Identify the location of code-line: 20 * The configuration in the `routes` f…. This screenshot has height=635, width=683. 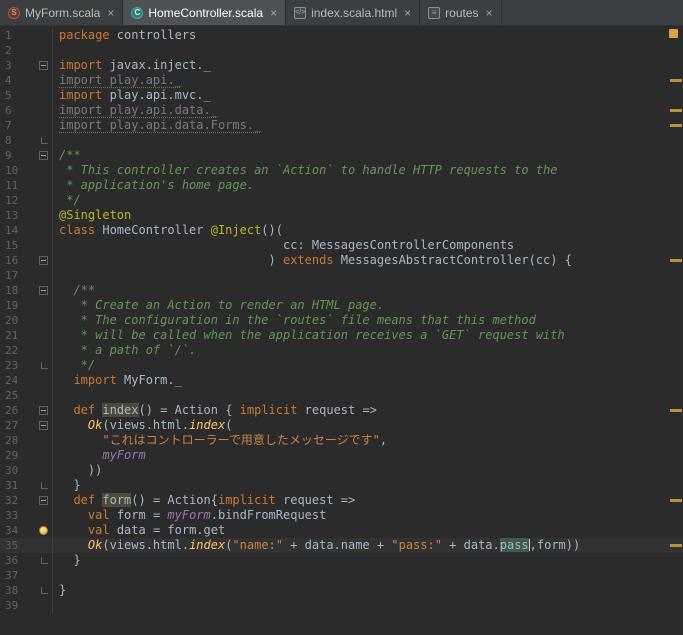
(341, 320).